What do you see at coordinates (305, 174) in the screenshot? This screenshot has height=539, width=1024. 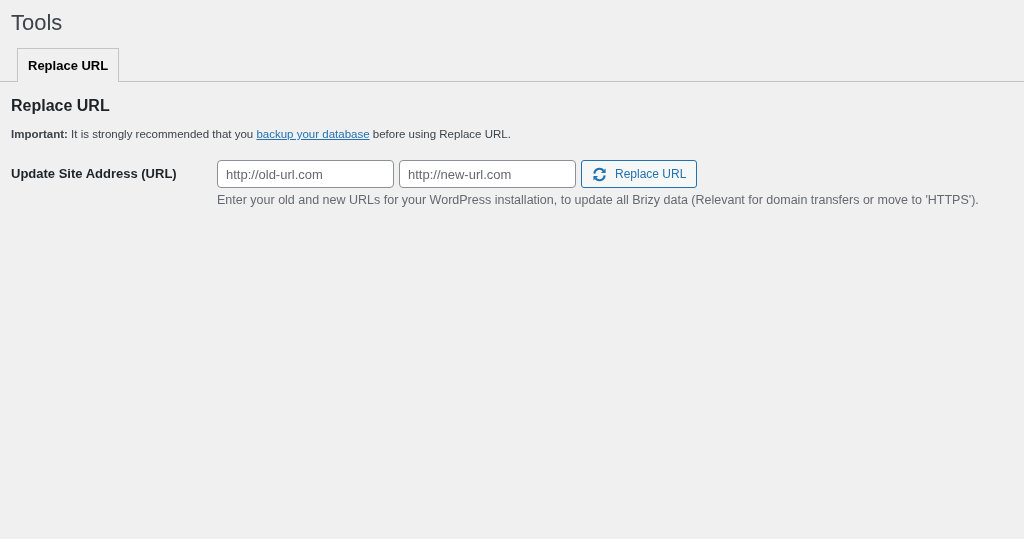 I see `url-field: http://old-url.com` at bounding box center [305, 174].